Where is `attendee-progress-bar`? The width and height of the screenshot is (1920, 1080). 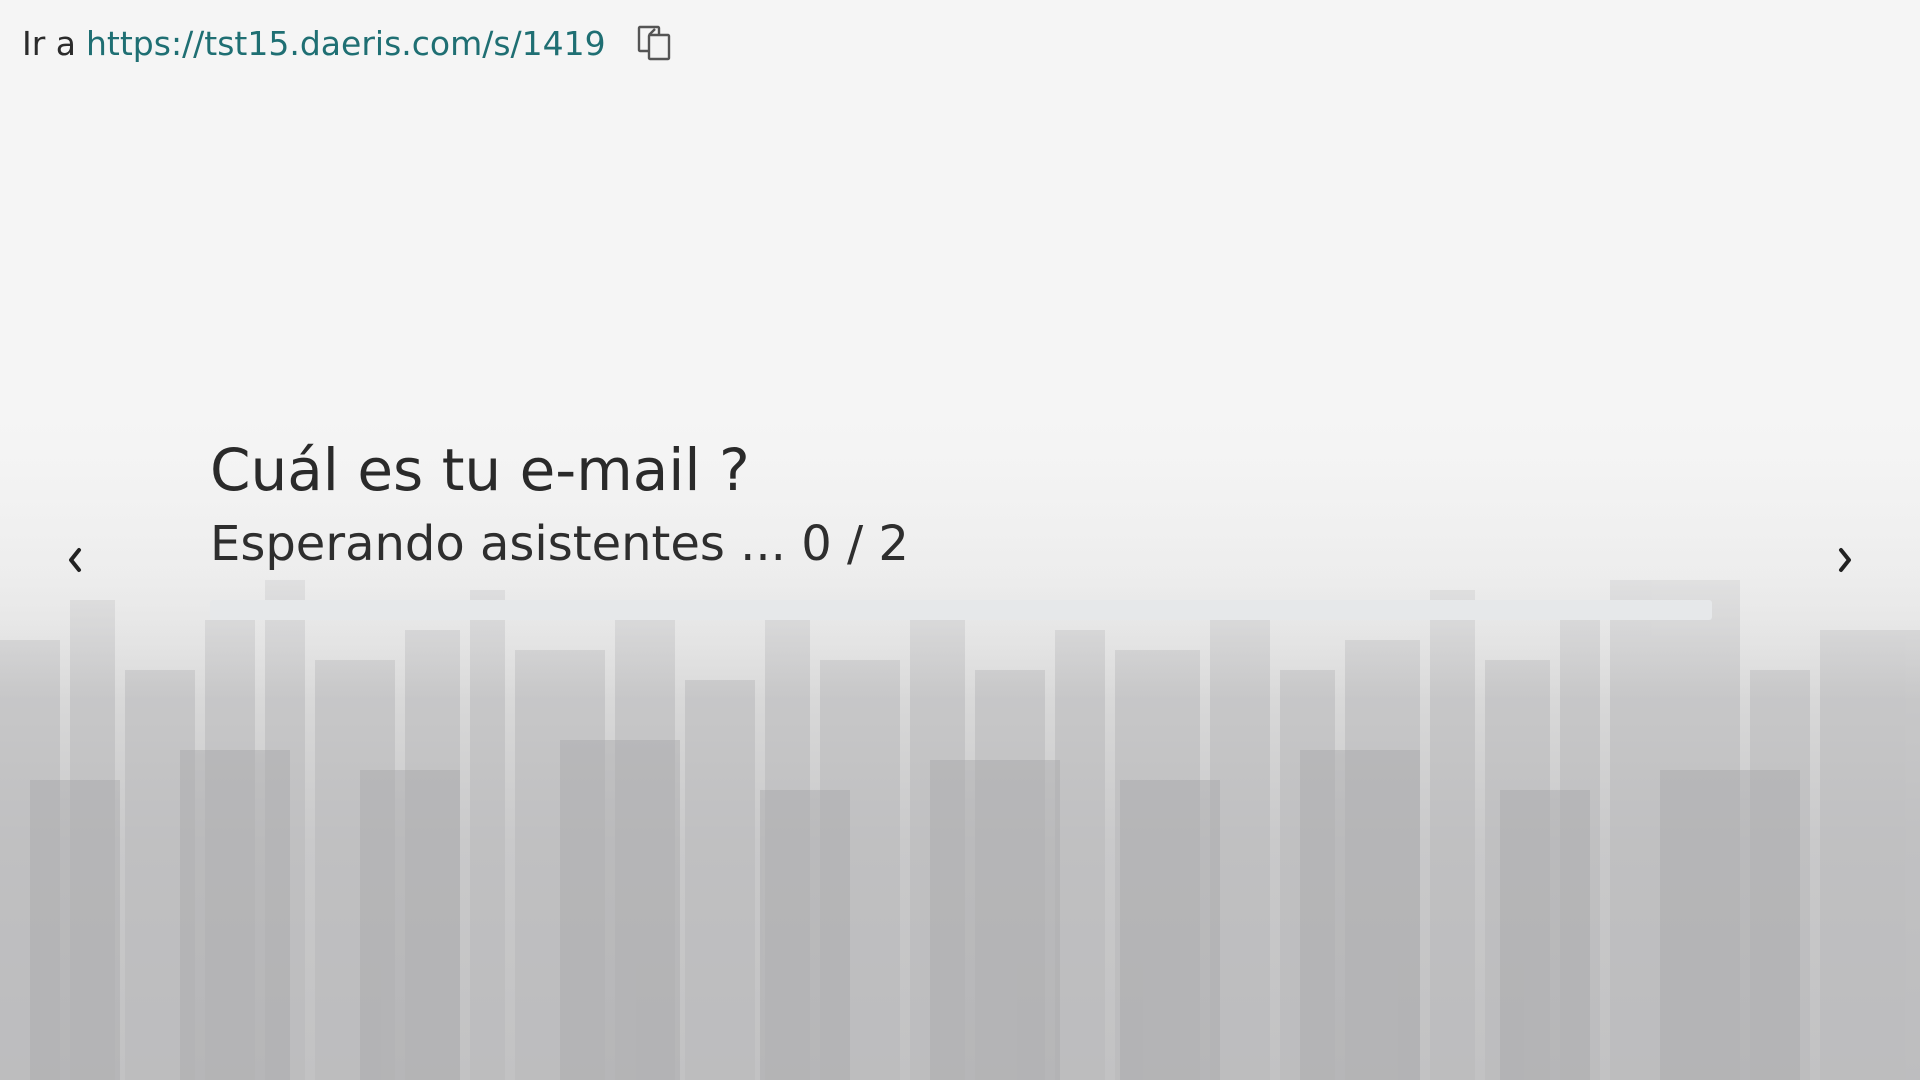 attendee-progress-bar is located at coordinates (961, 610).